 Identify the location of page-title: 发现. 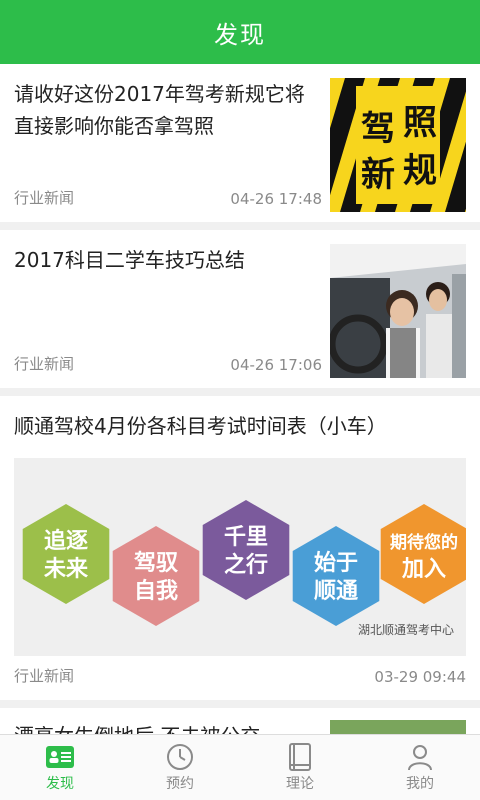
(240, 34).